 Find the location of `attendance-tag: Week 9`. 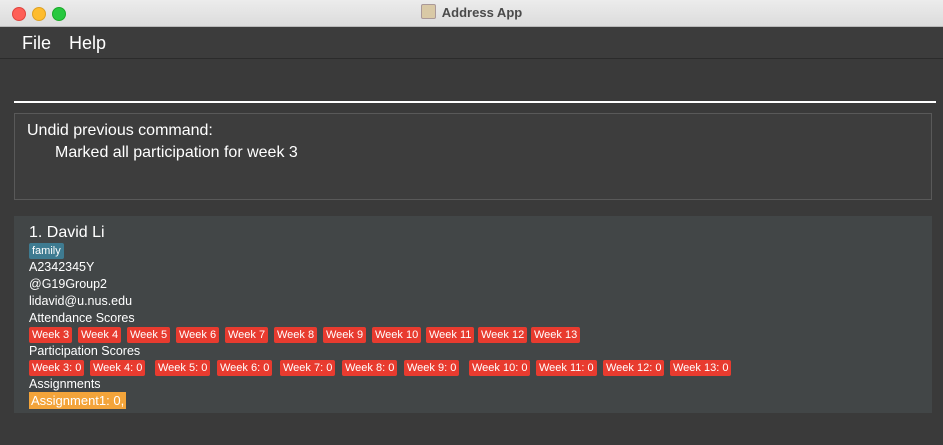

attendance-tag: Week 9 is located at coordinates (345, 335).